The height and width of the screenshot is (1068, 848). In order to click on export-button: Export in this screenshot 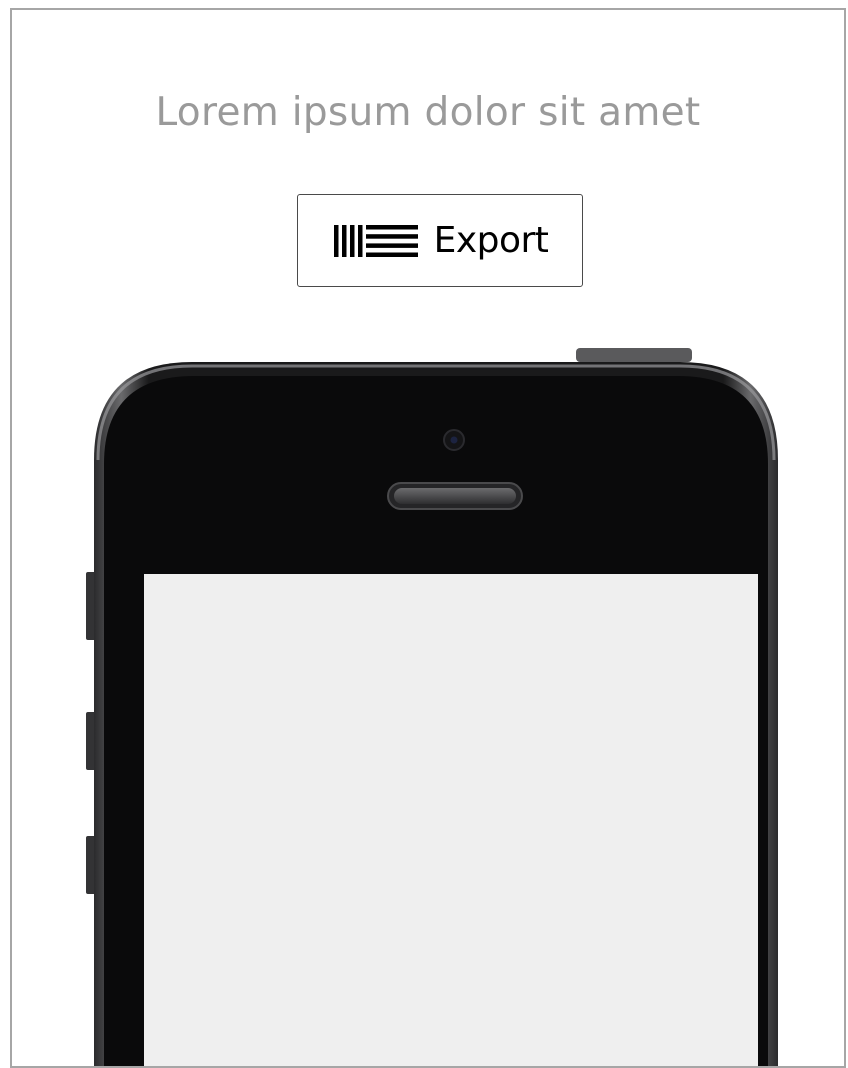, I will do `click(440, 240)`.